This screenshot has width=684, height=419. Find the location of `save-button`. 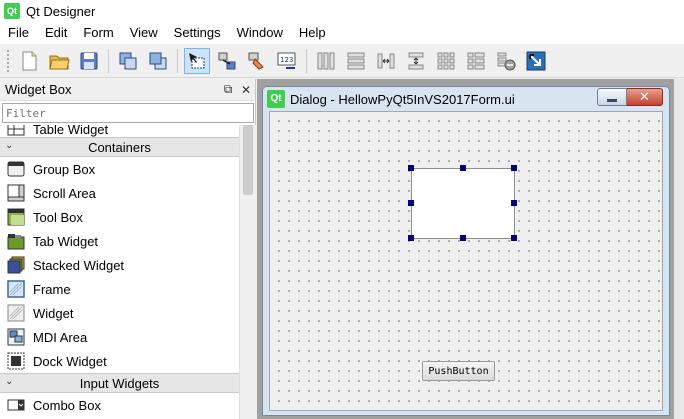

save-button is located at coordinates (89, 61).